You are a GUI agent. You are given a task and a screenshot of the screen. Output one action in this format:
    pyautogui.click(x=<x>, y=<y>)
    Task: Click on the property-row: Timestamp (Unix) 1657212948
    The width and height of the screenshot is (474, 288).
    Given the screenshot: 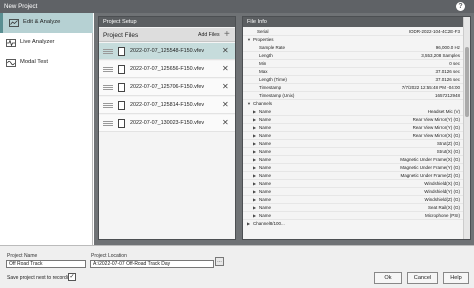 What is the action you would take?
    pyautogui.click(x=353, y=96)
    